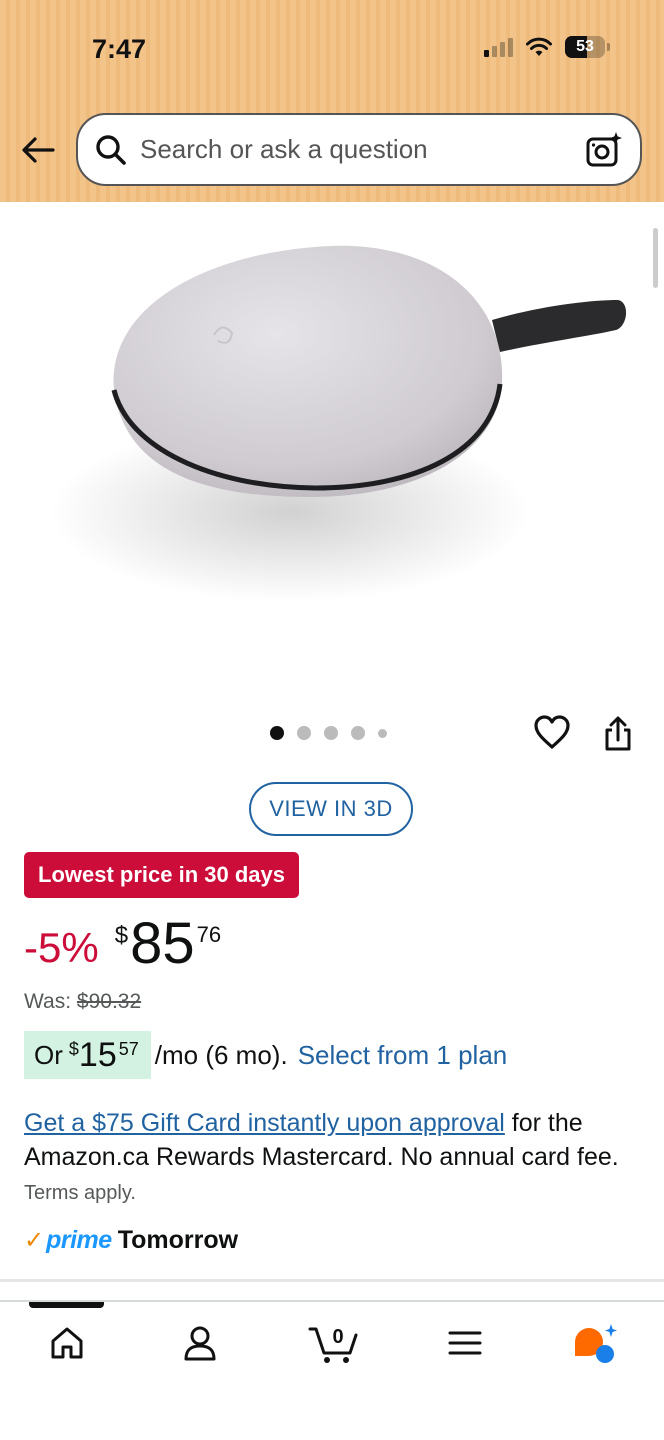  Describe the element at coordinates (73, 1048) in the screenshot. I see `plan-currency: $` at that location.